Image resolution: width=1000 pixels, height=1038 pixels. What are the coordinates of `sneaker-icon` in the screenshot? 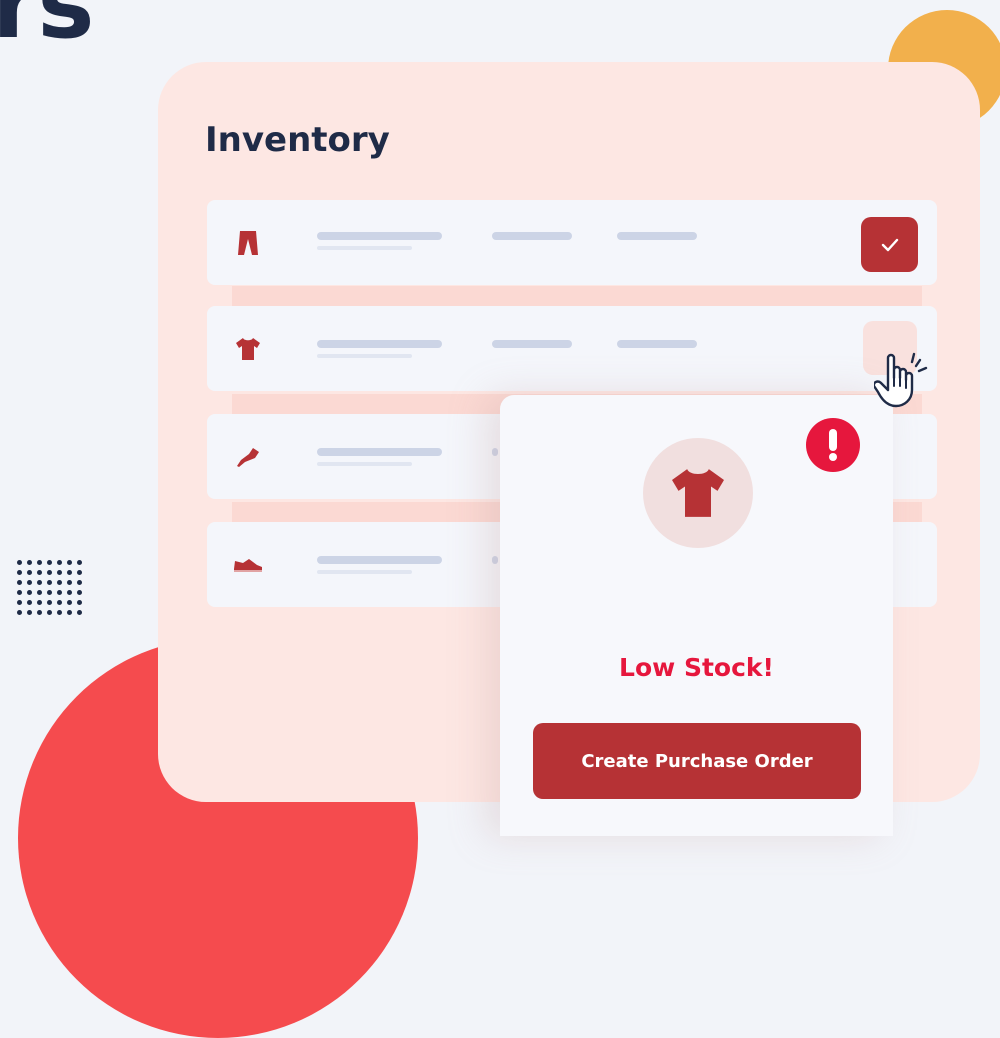 It's located at (248, 565).